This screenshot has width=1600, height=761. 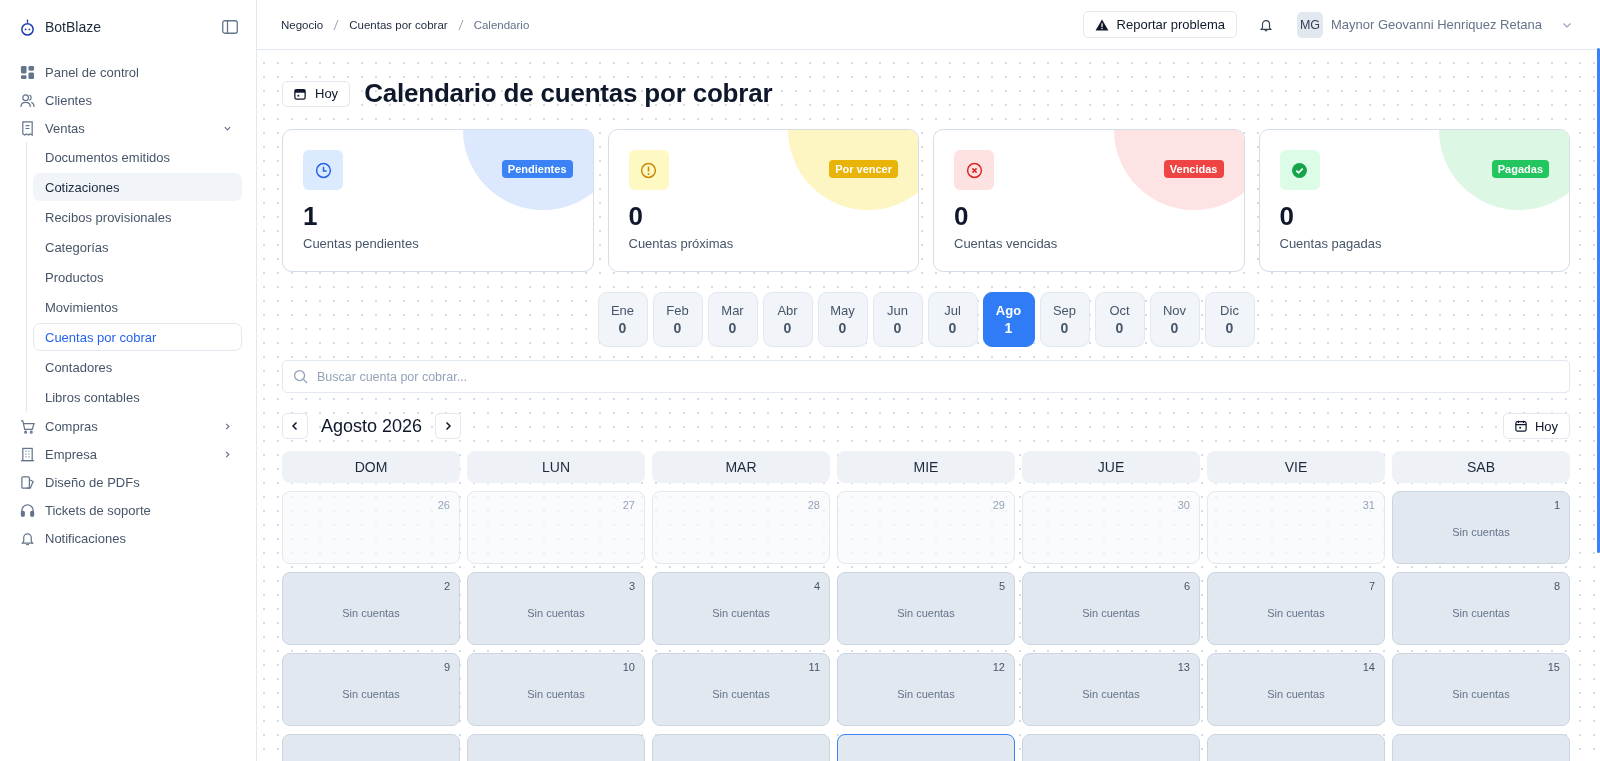 I want to click on nav-item: Clientes, so click(x=131, y=100).